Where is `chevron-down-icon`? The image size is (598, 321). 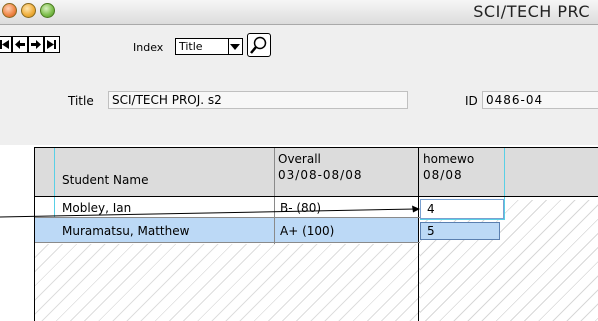
chevron-down-icon is located at coordinates (235, 47).